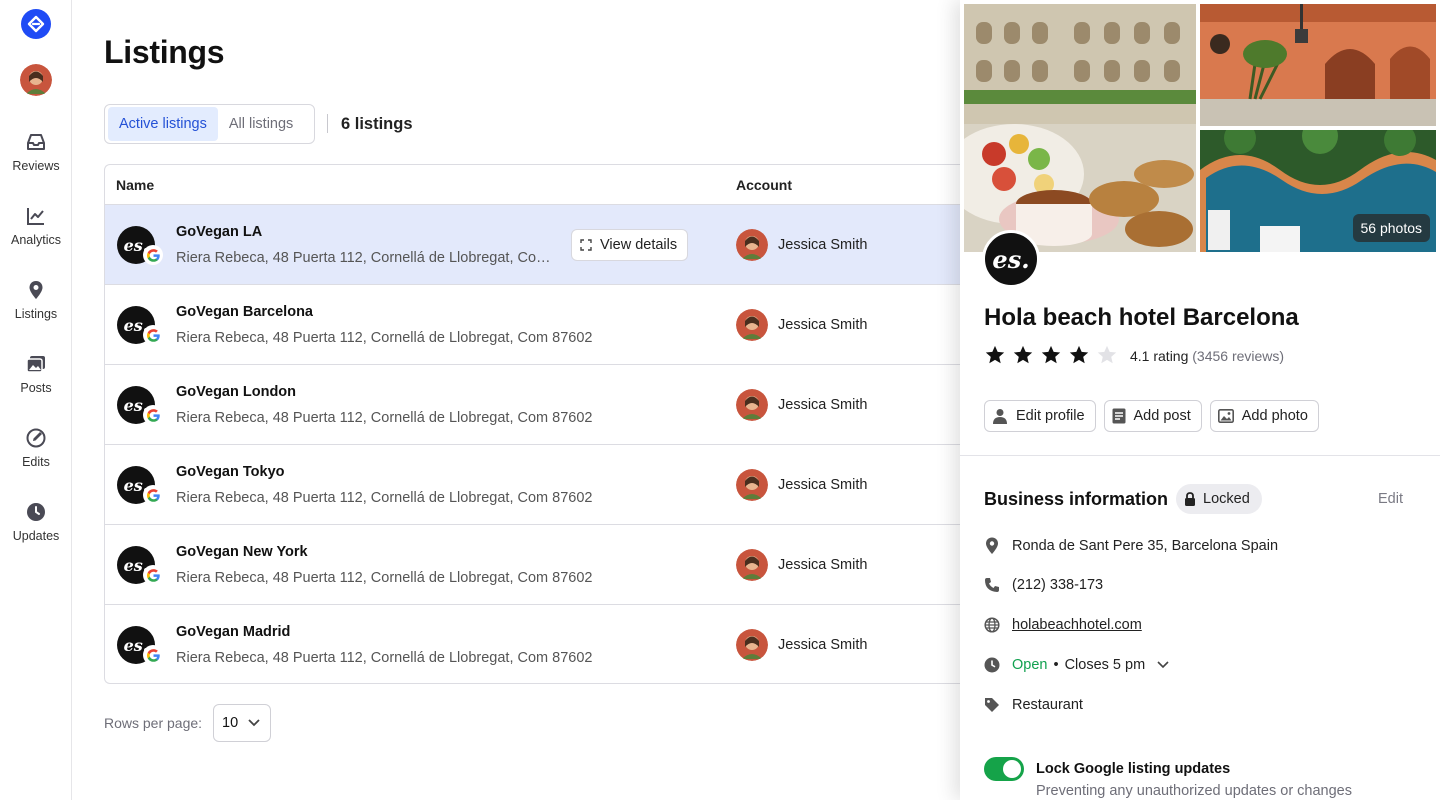 Image resolution: width=1440 pixels, height=800 pixels. I want to click on panel-divider, so click(1200, 455).